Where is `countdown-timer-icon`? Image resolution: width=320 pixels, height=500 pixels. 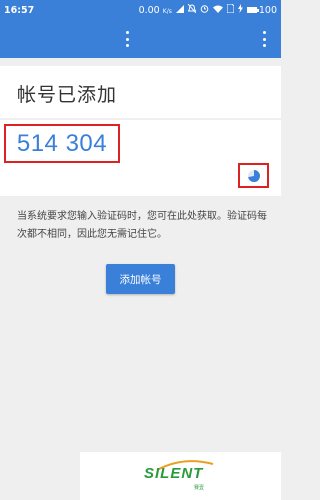 countdown-timer-icon is located at coordinates (253, 175).